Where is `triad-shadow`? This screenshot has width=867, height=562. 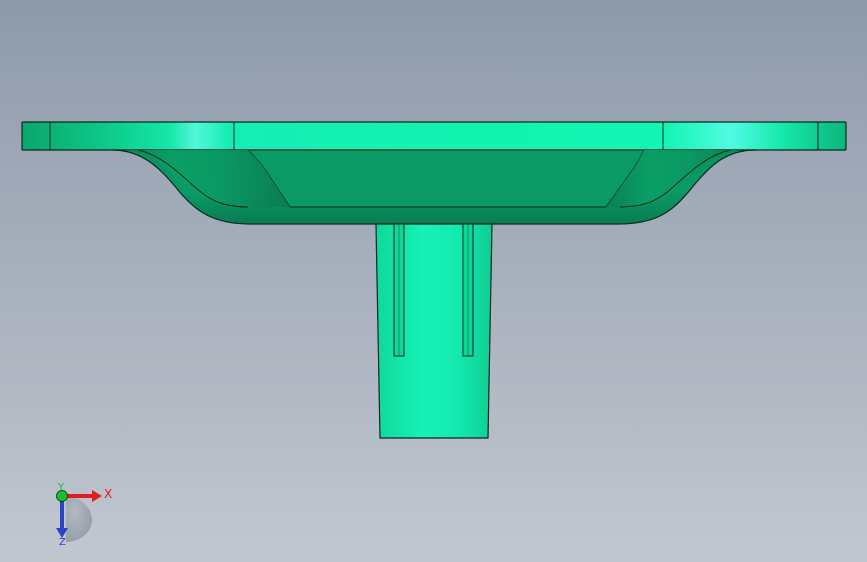
triad-shadow is located at coordinates (79, 519).